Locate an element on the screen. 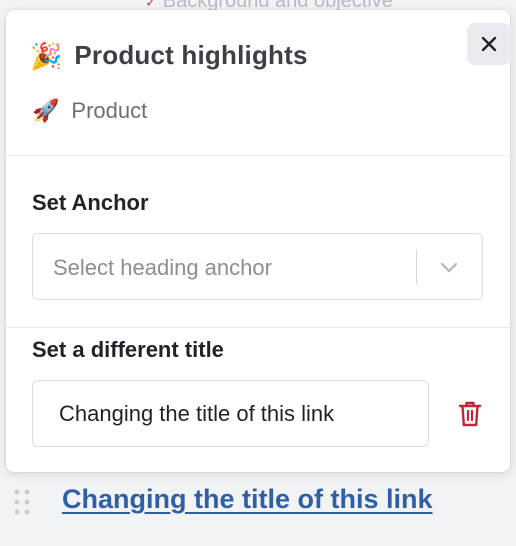  drag-handle-icon is located at coordinates (23, 502).